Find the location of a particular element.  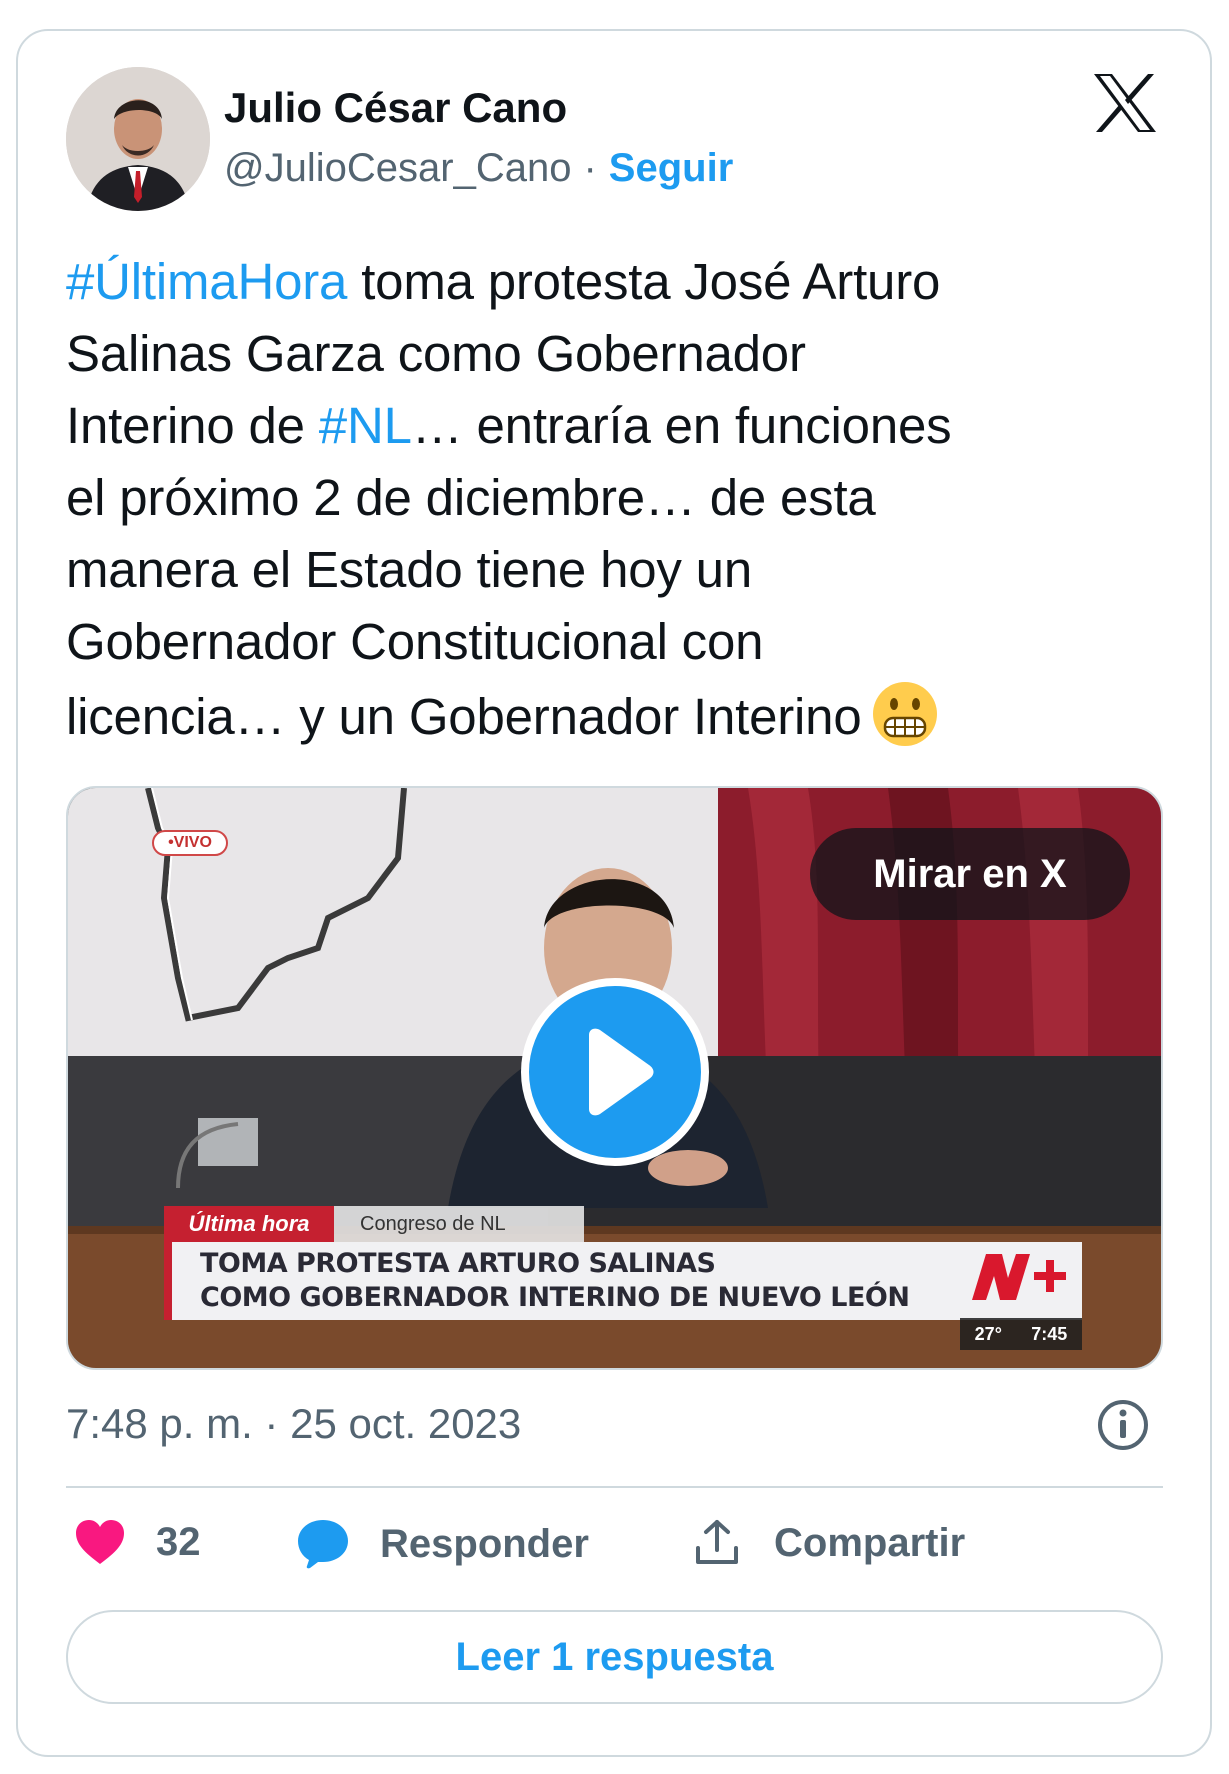

grimacing-face-emoji-icon is located at coordinates (905, 714).